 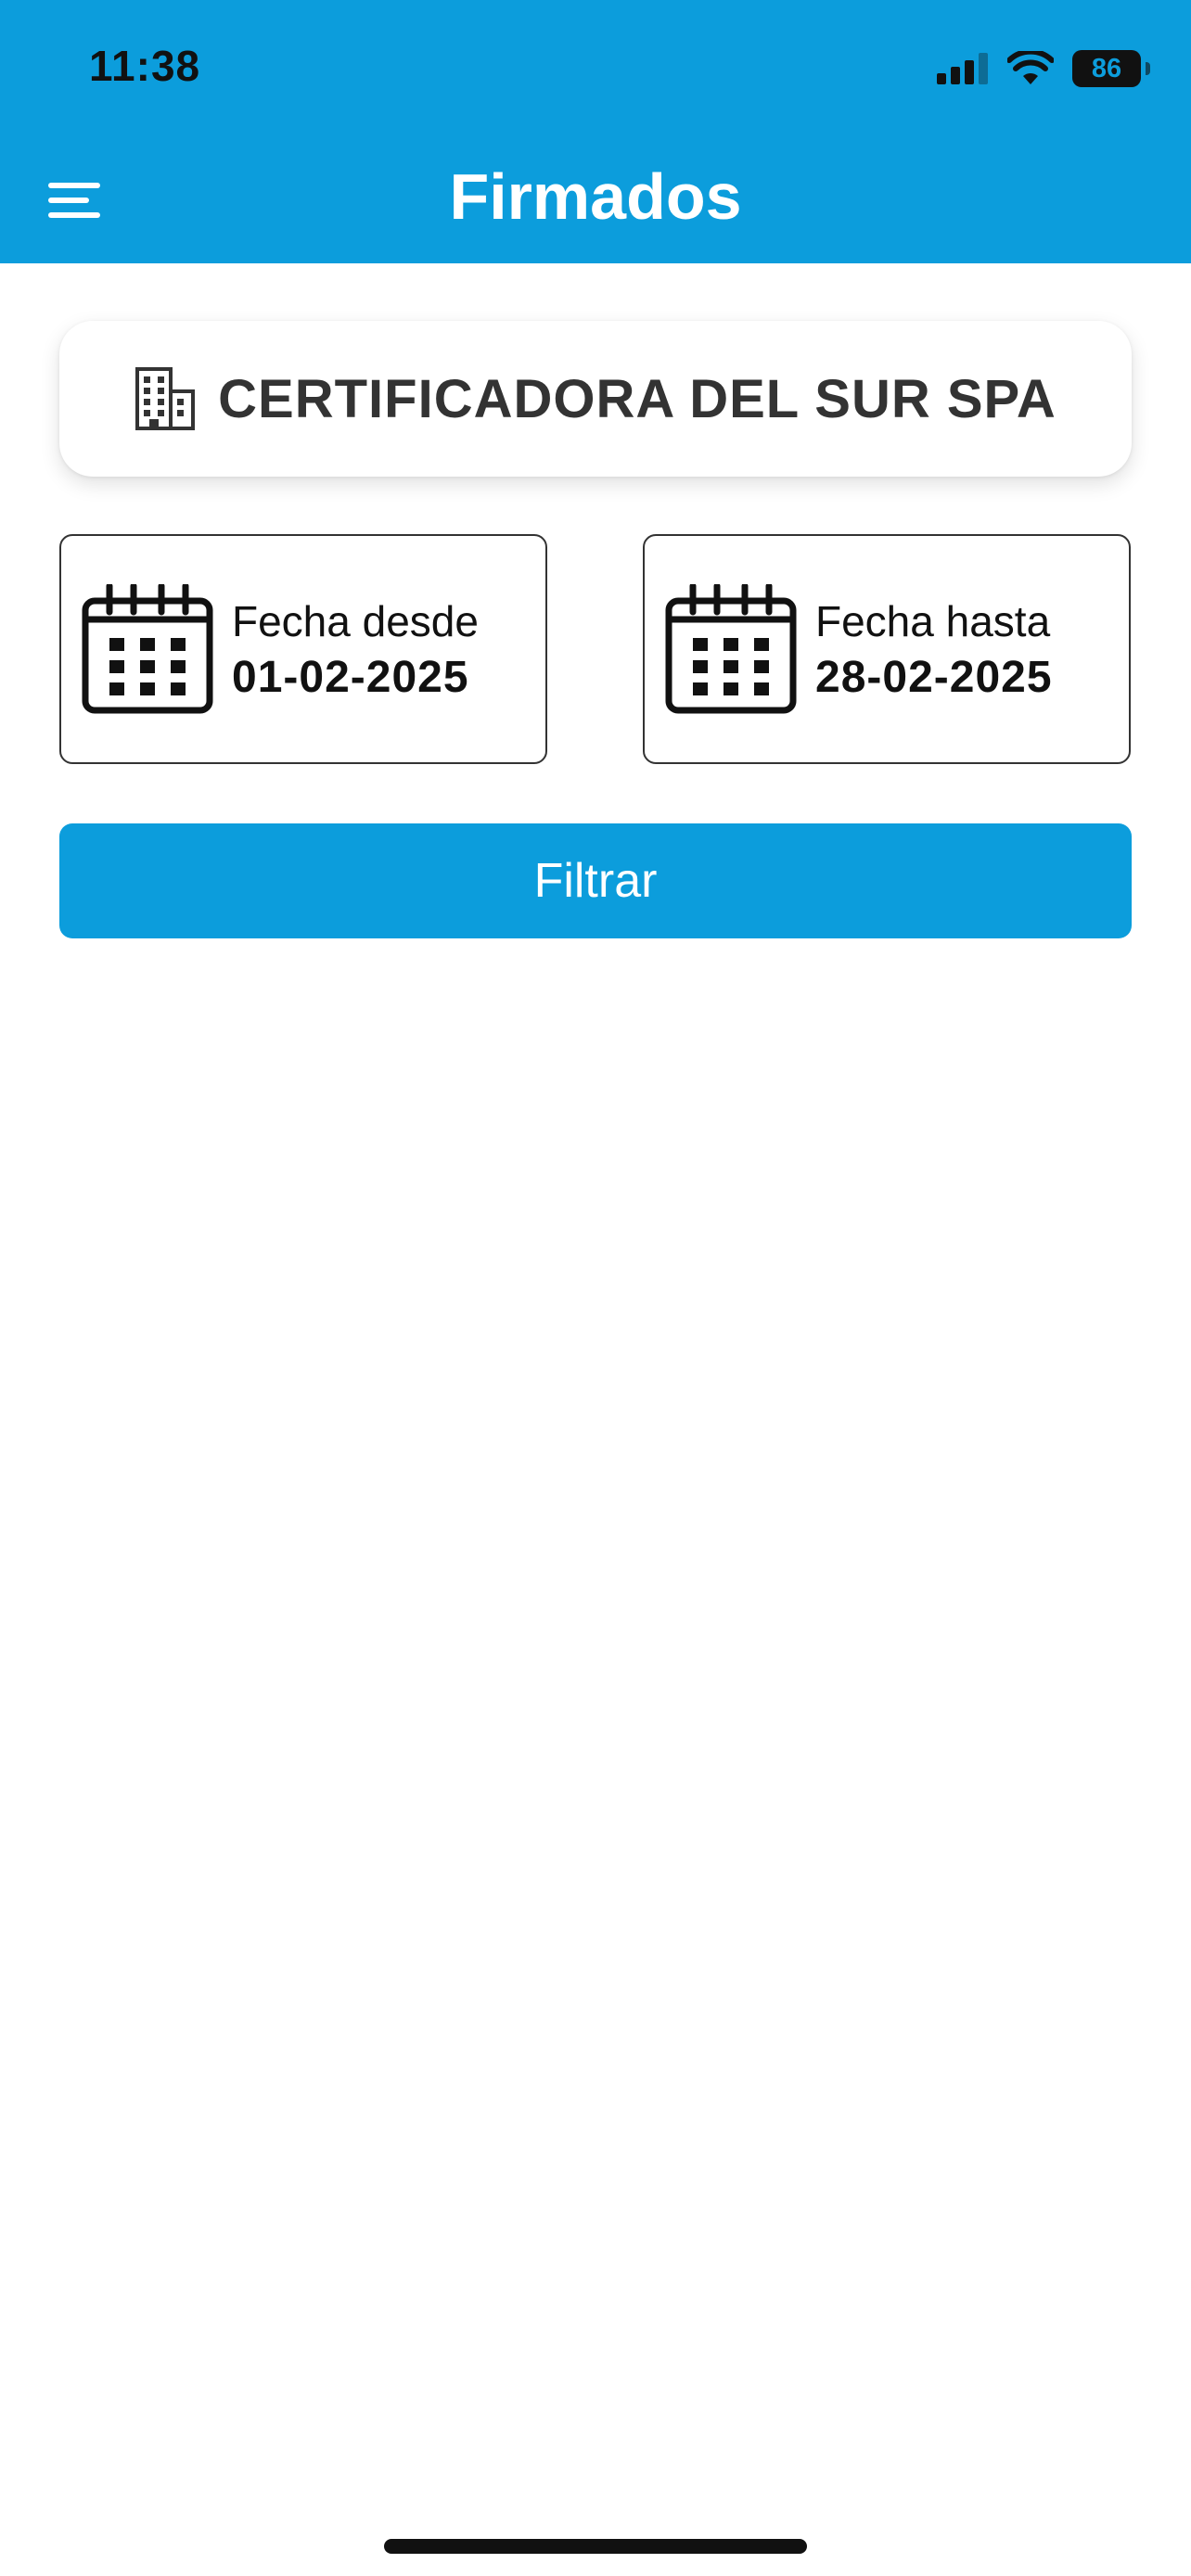 I want to click on wifi-icon, so click(x=1030, y=67).